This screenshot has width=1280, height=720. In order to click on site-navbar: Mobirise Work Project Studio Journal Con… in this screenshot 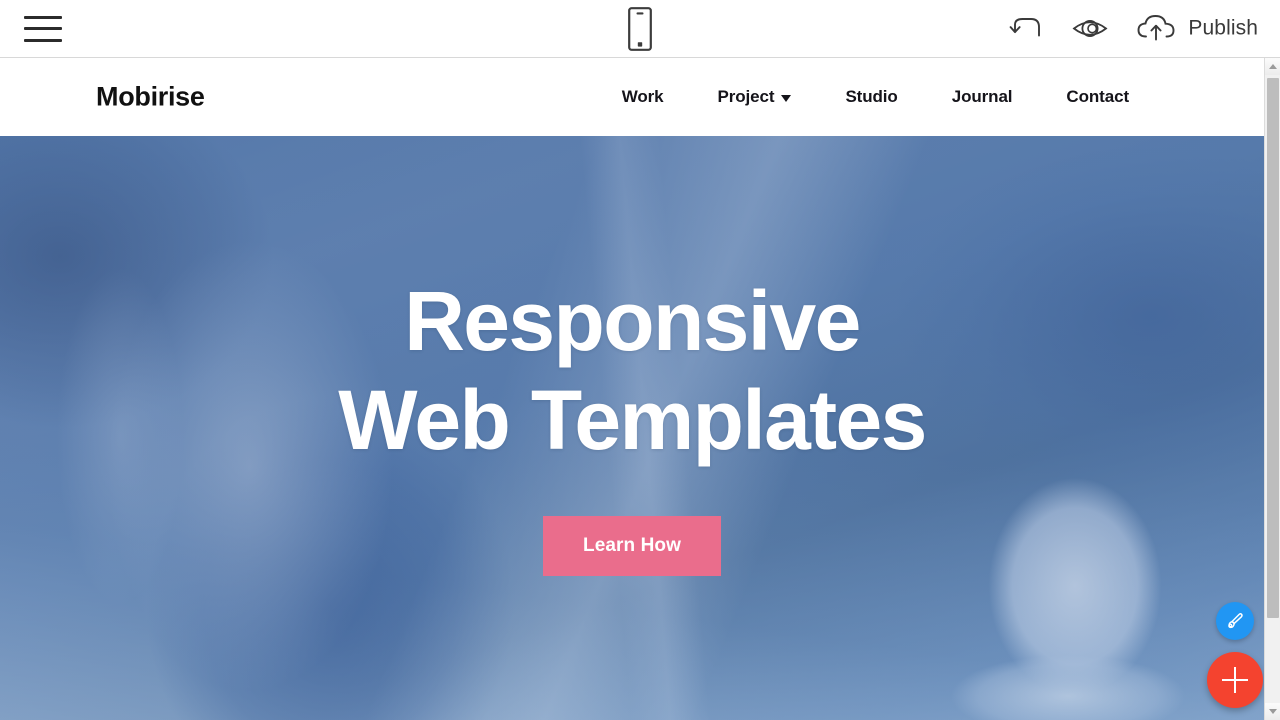, I will do `click(632, 97)`.